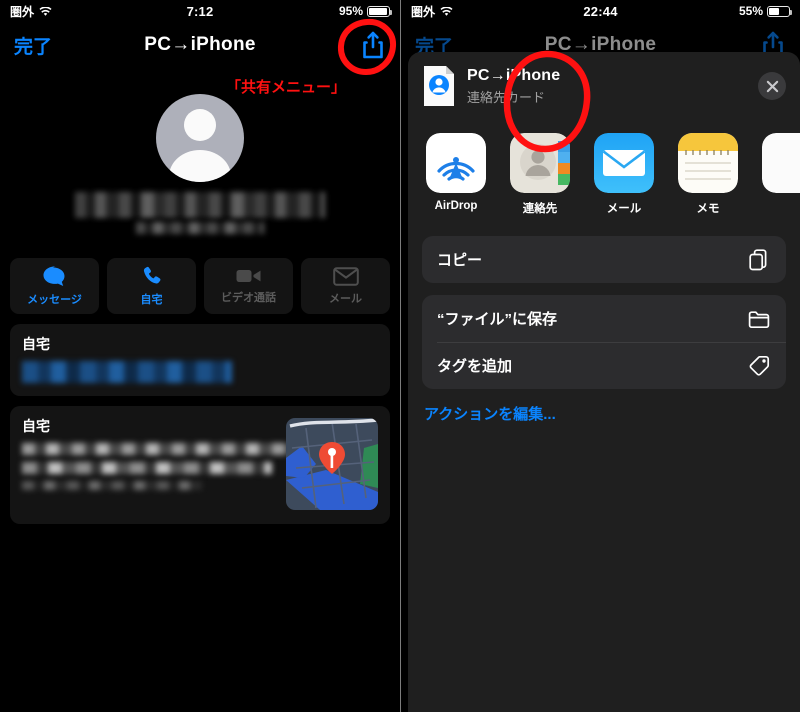 The height and width of the screenshot is (712, 800). I want to click on airdrop-icon, so click(456, 163).